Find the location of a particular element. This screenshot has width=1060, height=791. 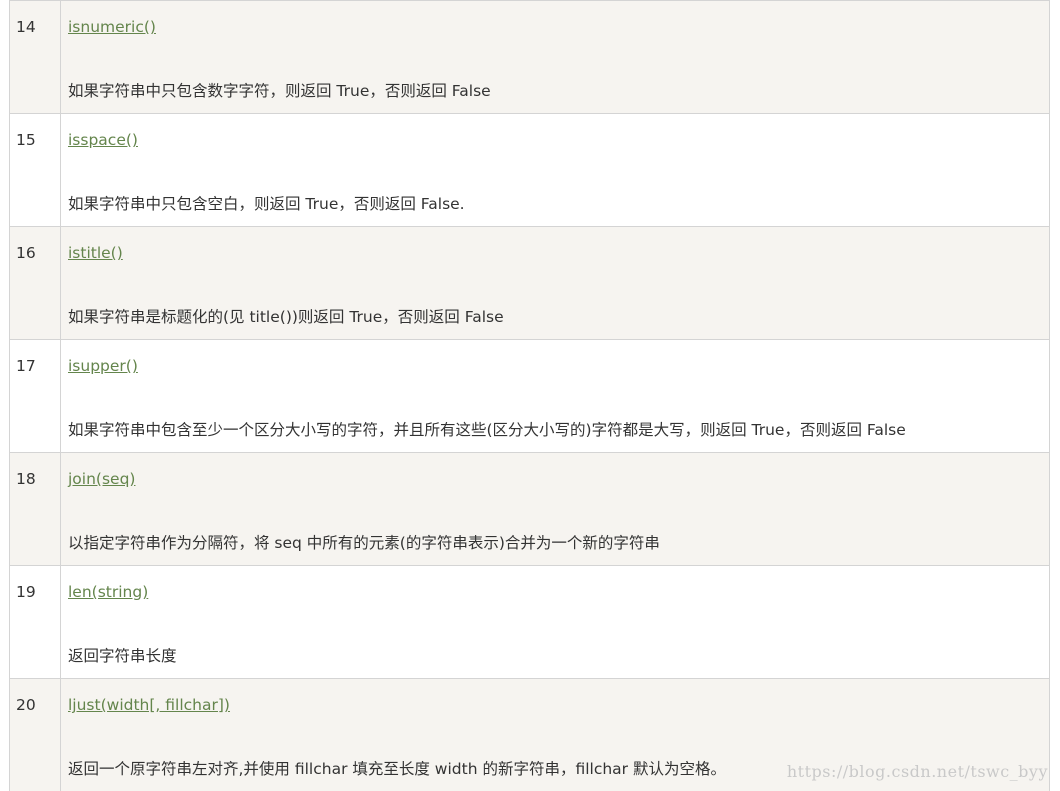

method-link-istitle: istitle() is located at coordinates (558, 253).